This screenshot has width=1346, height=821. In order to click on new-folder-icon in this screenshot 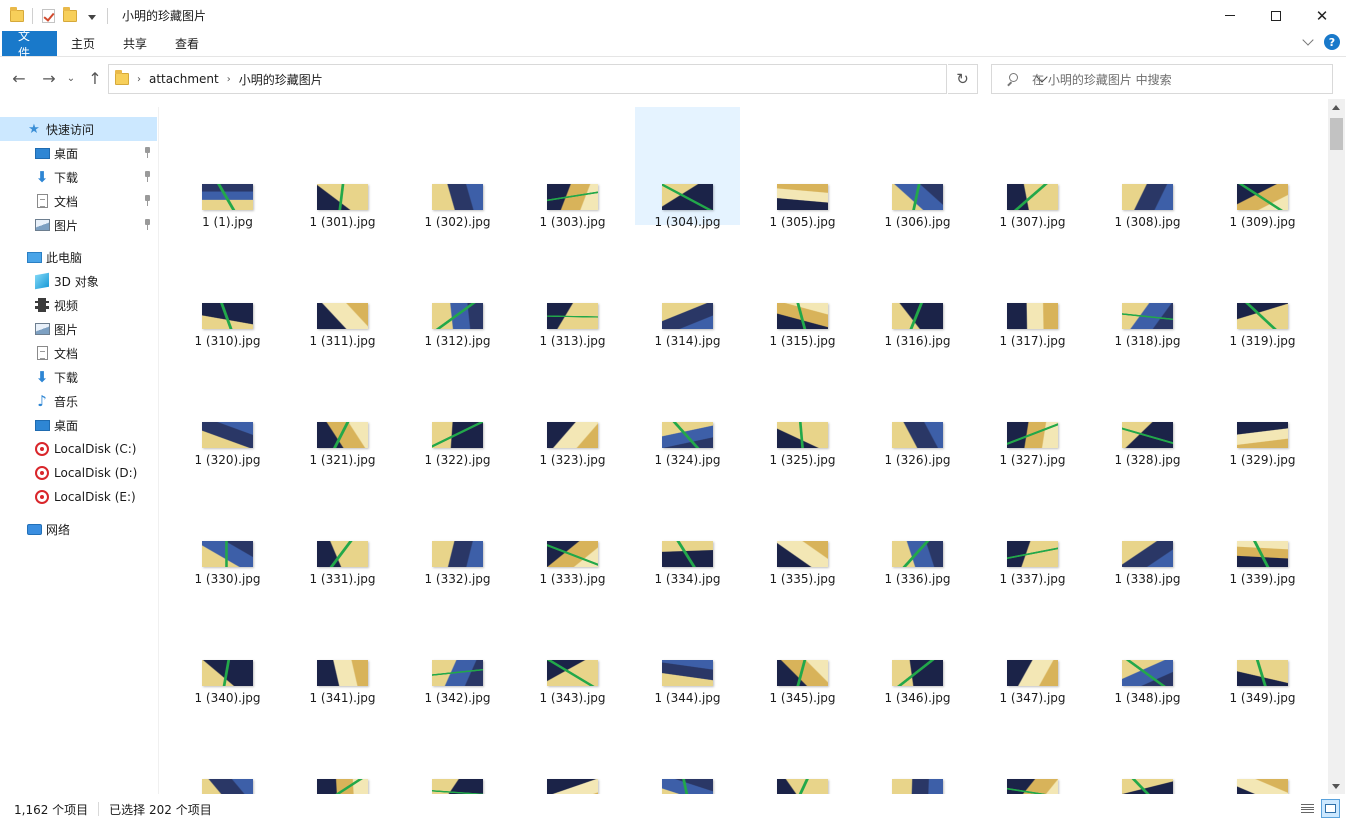, I will do `click(70, 15)`.